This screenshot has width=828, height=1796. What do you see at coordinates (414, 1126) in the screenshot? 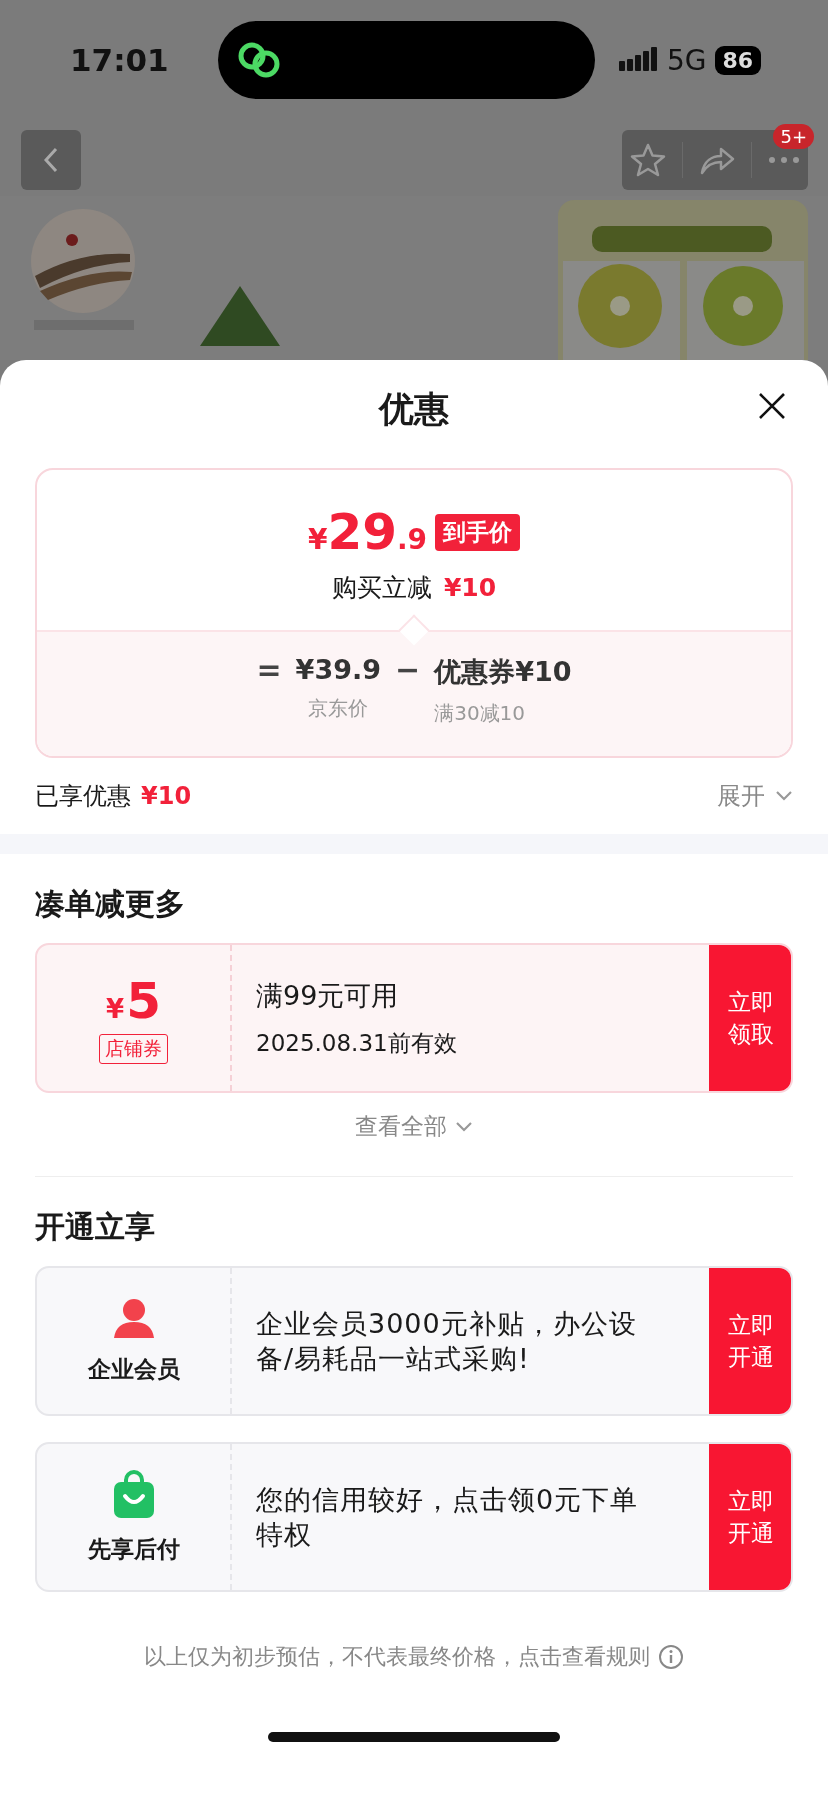
I see `see-all-button: 查看全部` at bounding box center [414, 1126].